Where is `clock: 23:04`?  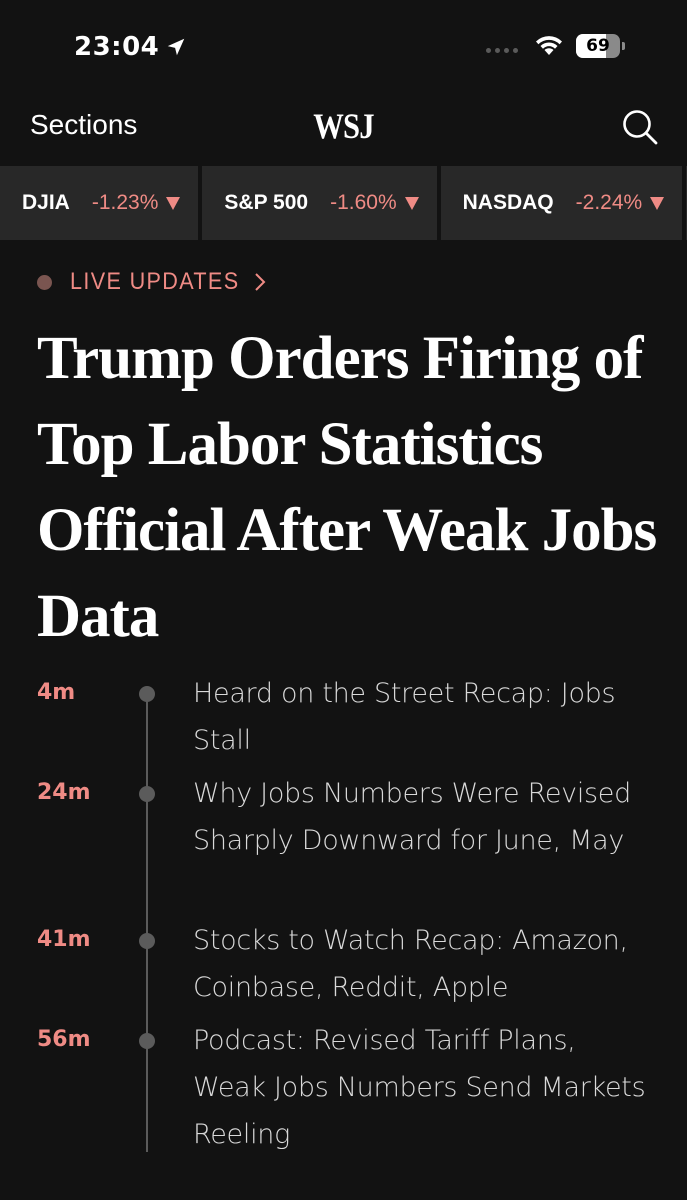
clock: 23:04 is located at coordinates (130, 47).